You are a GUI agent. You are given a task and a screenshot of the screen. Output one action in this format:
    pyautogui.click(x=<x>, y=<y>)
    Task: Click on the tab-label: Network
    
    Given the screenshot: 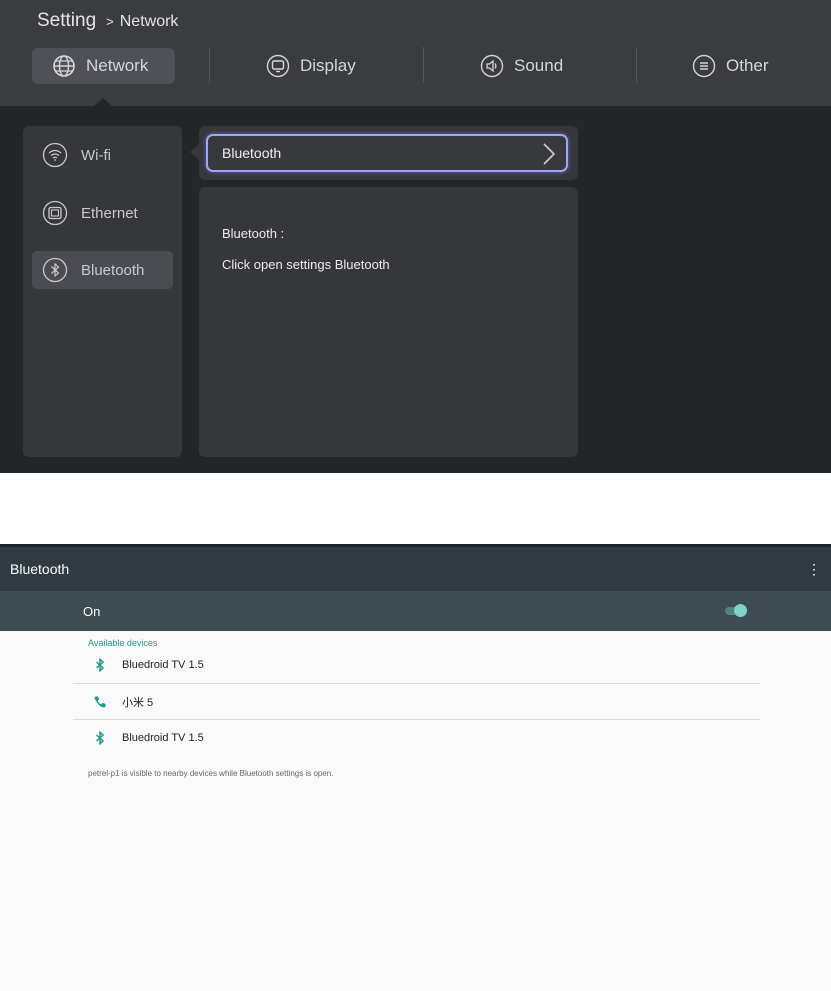 What is the action you would take?
    pyautogui.click(x=117, y=65)
    